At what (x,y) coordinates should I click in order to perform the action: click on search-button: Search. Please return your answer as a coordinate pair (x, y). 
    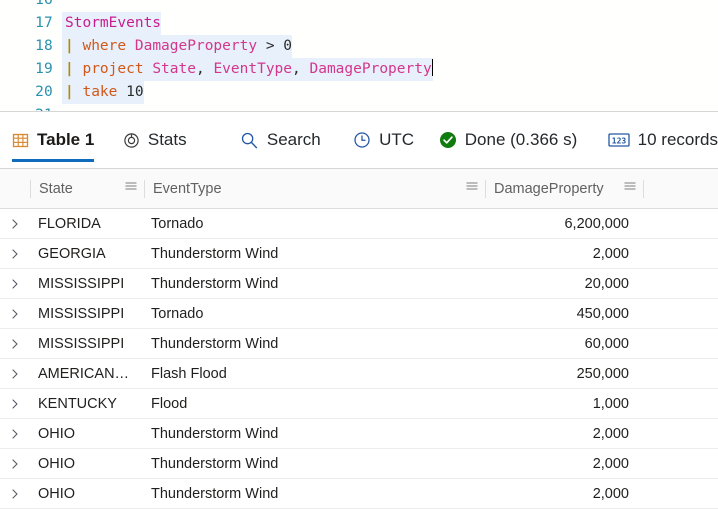
    Looking at the image, I should click on (280, 140).